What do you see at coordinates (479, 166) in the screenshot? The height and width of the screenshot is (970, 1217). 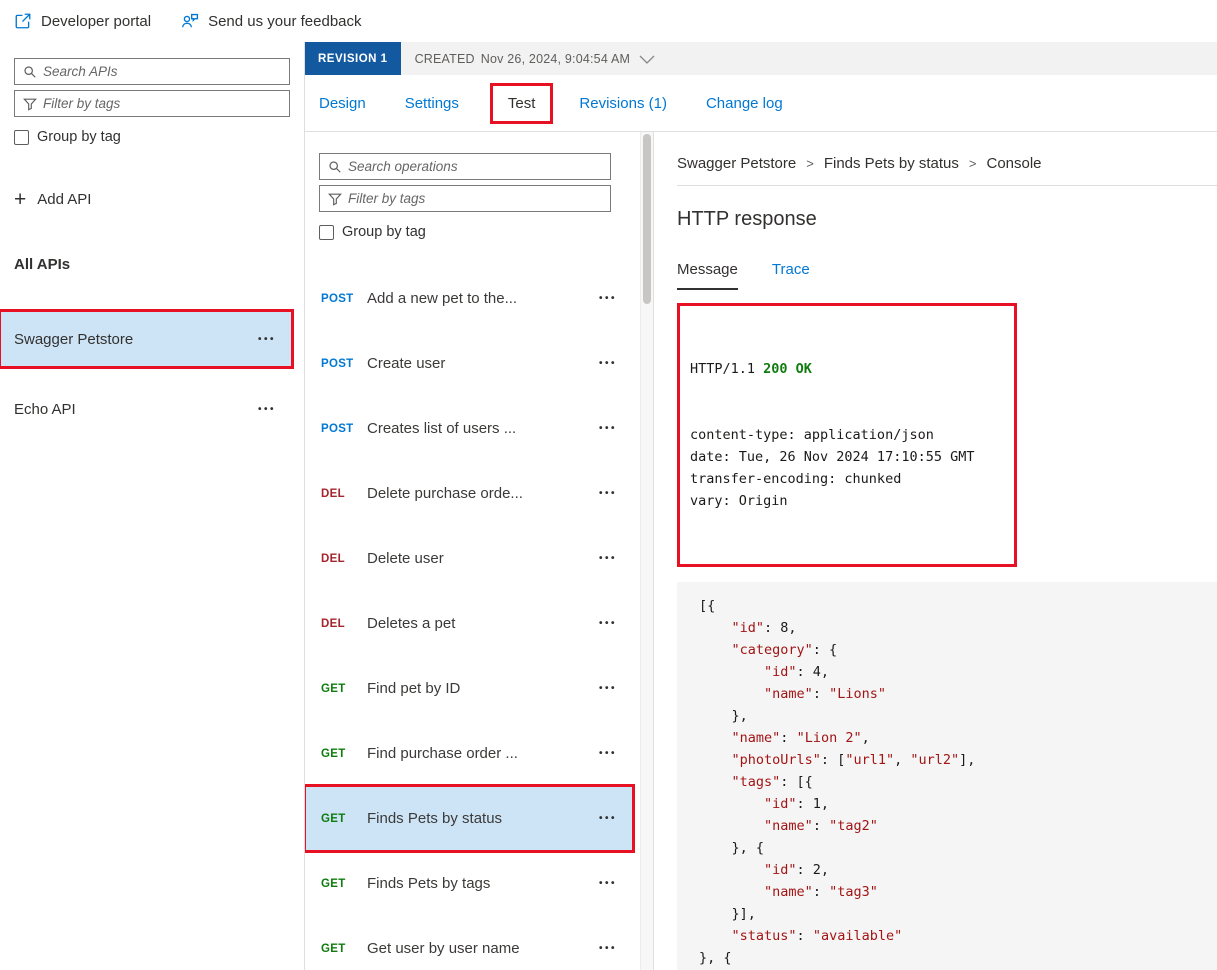 I see `search-operations-input` at bounding box center [479, 166].